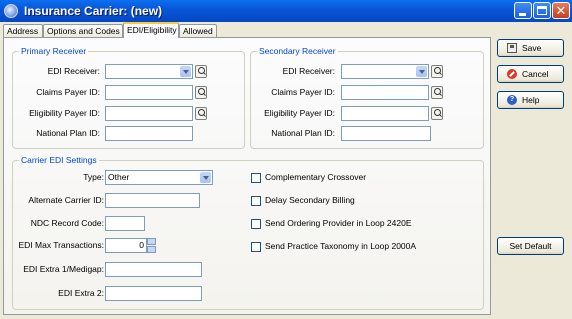 Image resolution: width=572 pixels, height=319 pixels. I want to click on primary-claims-payer-lookup-icon, so click(201, 92).